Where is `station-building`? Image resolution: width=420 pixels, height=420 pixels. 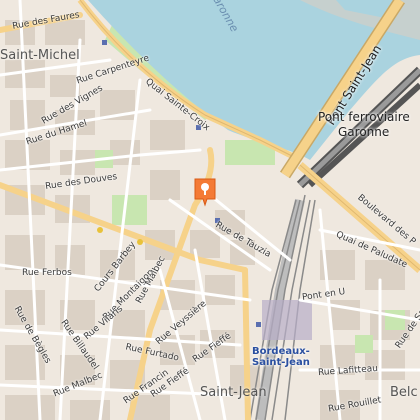 station-building is located at coordinates (287, 320).